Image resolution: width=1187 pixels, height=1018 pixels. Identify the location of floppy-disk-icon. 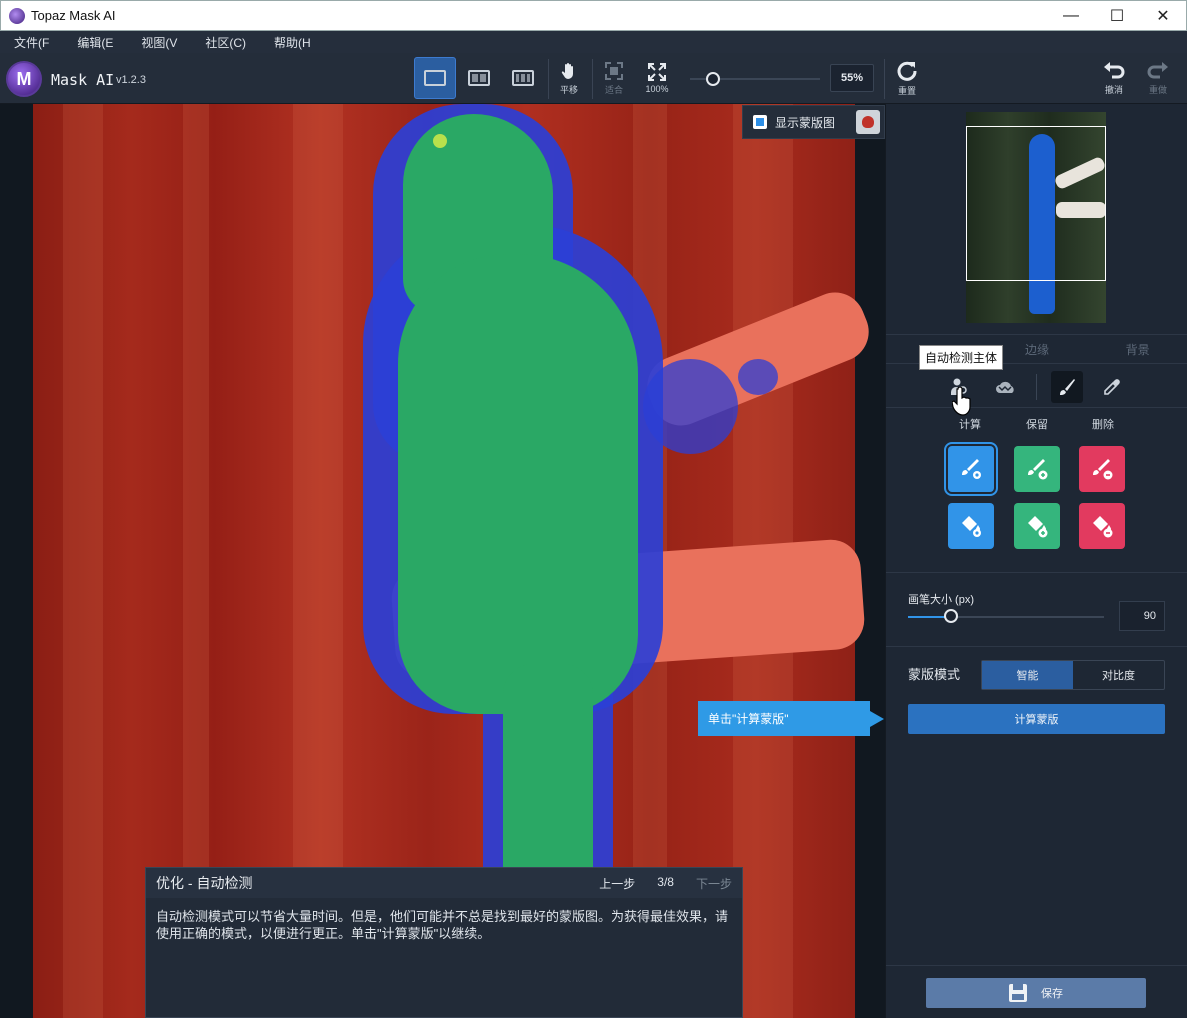
(1018, 993).